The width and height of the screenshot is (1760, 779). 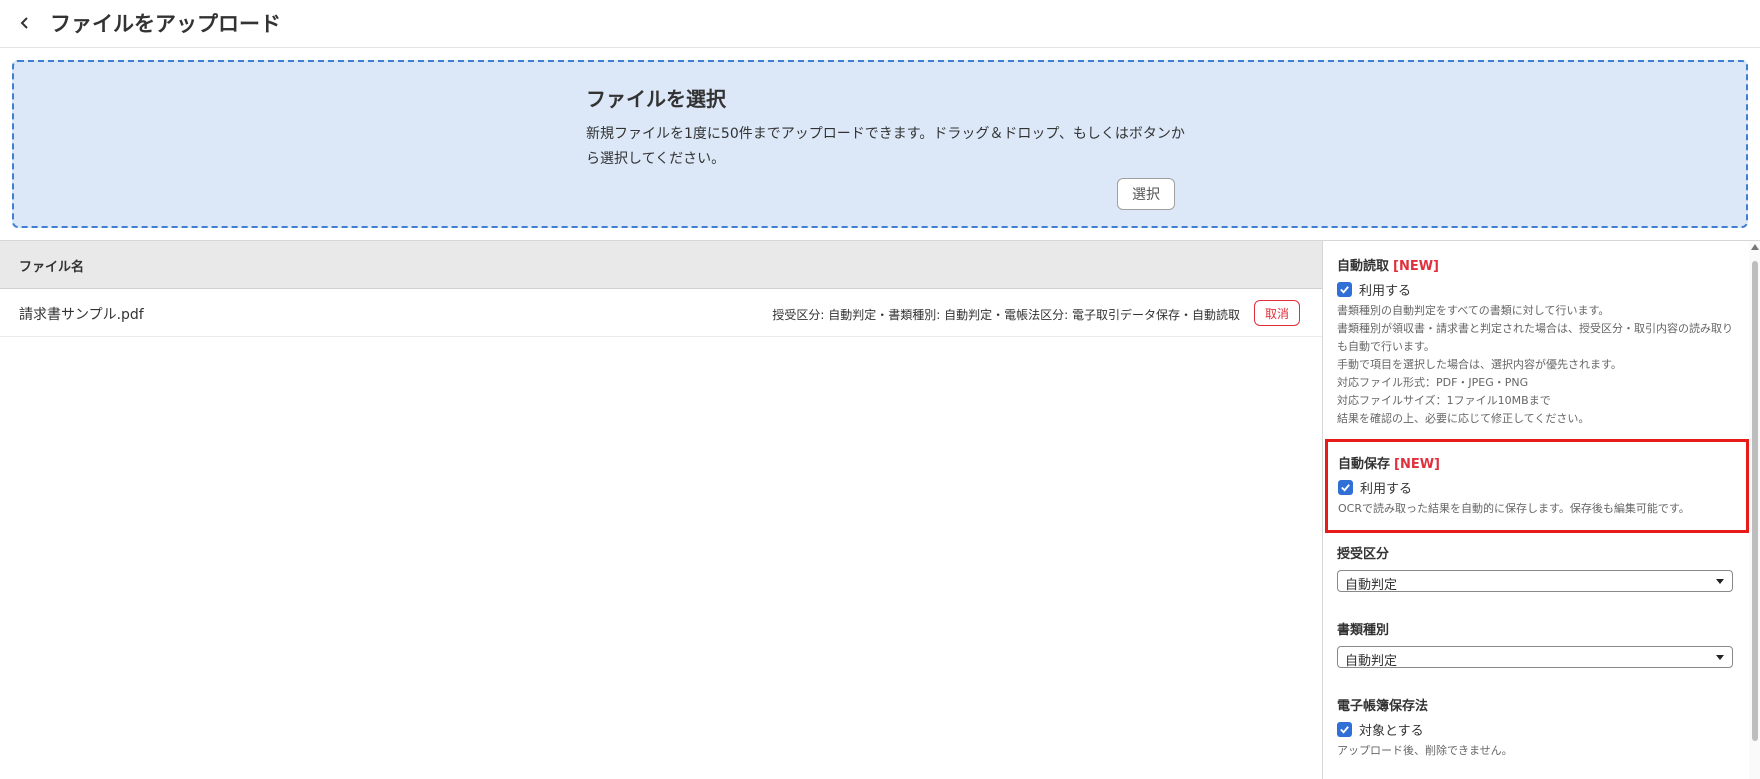 What do you see at coordinates (81, 315) in the screenshot?
I see `file-name: 請求書サンプル.pdf` at bounding box center [81, 315].